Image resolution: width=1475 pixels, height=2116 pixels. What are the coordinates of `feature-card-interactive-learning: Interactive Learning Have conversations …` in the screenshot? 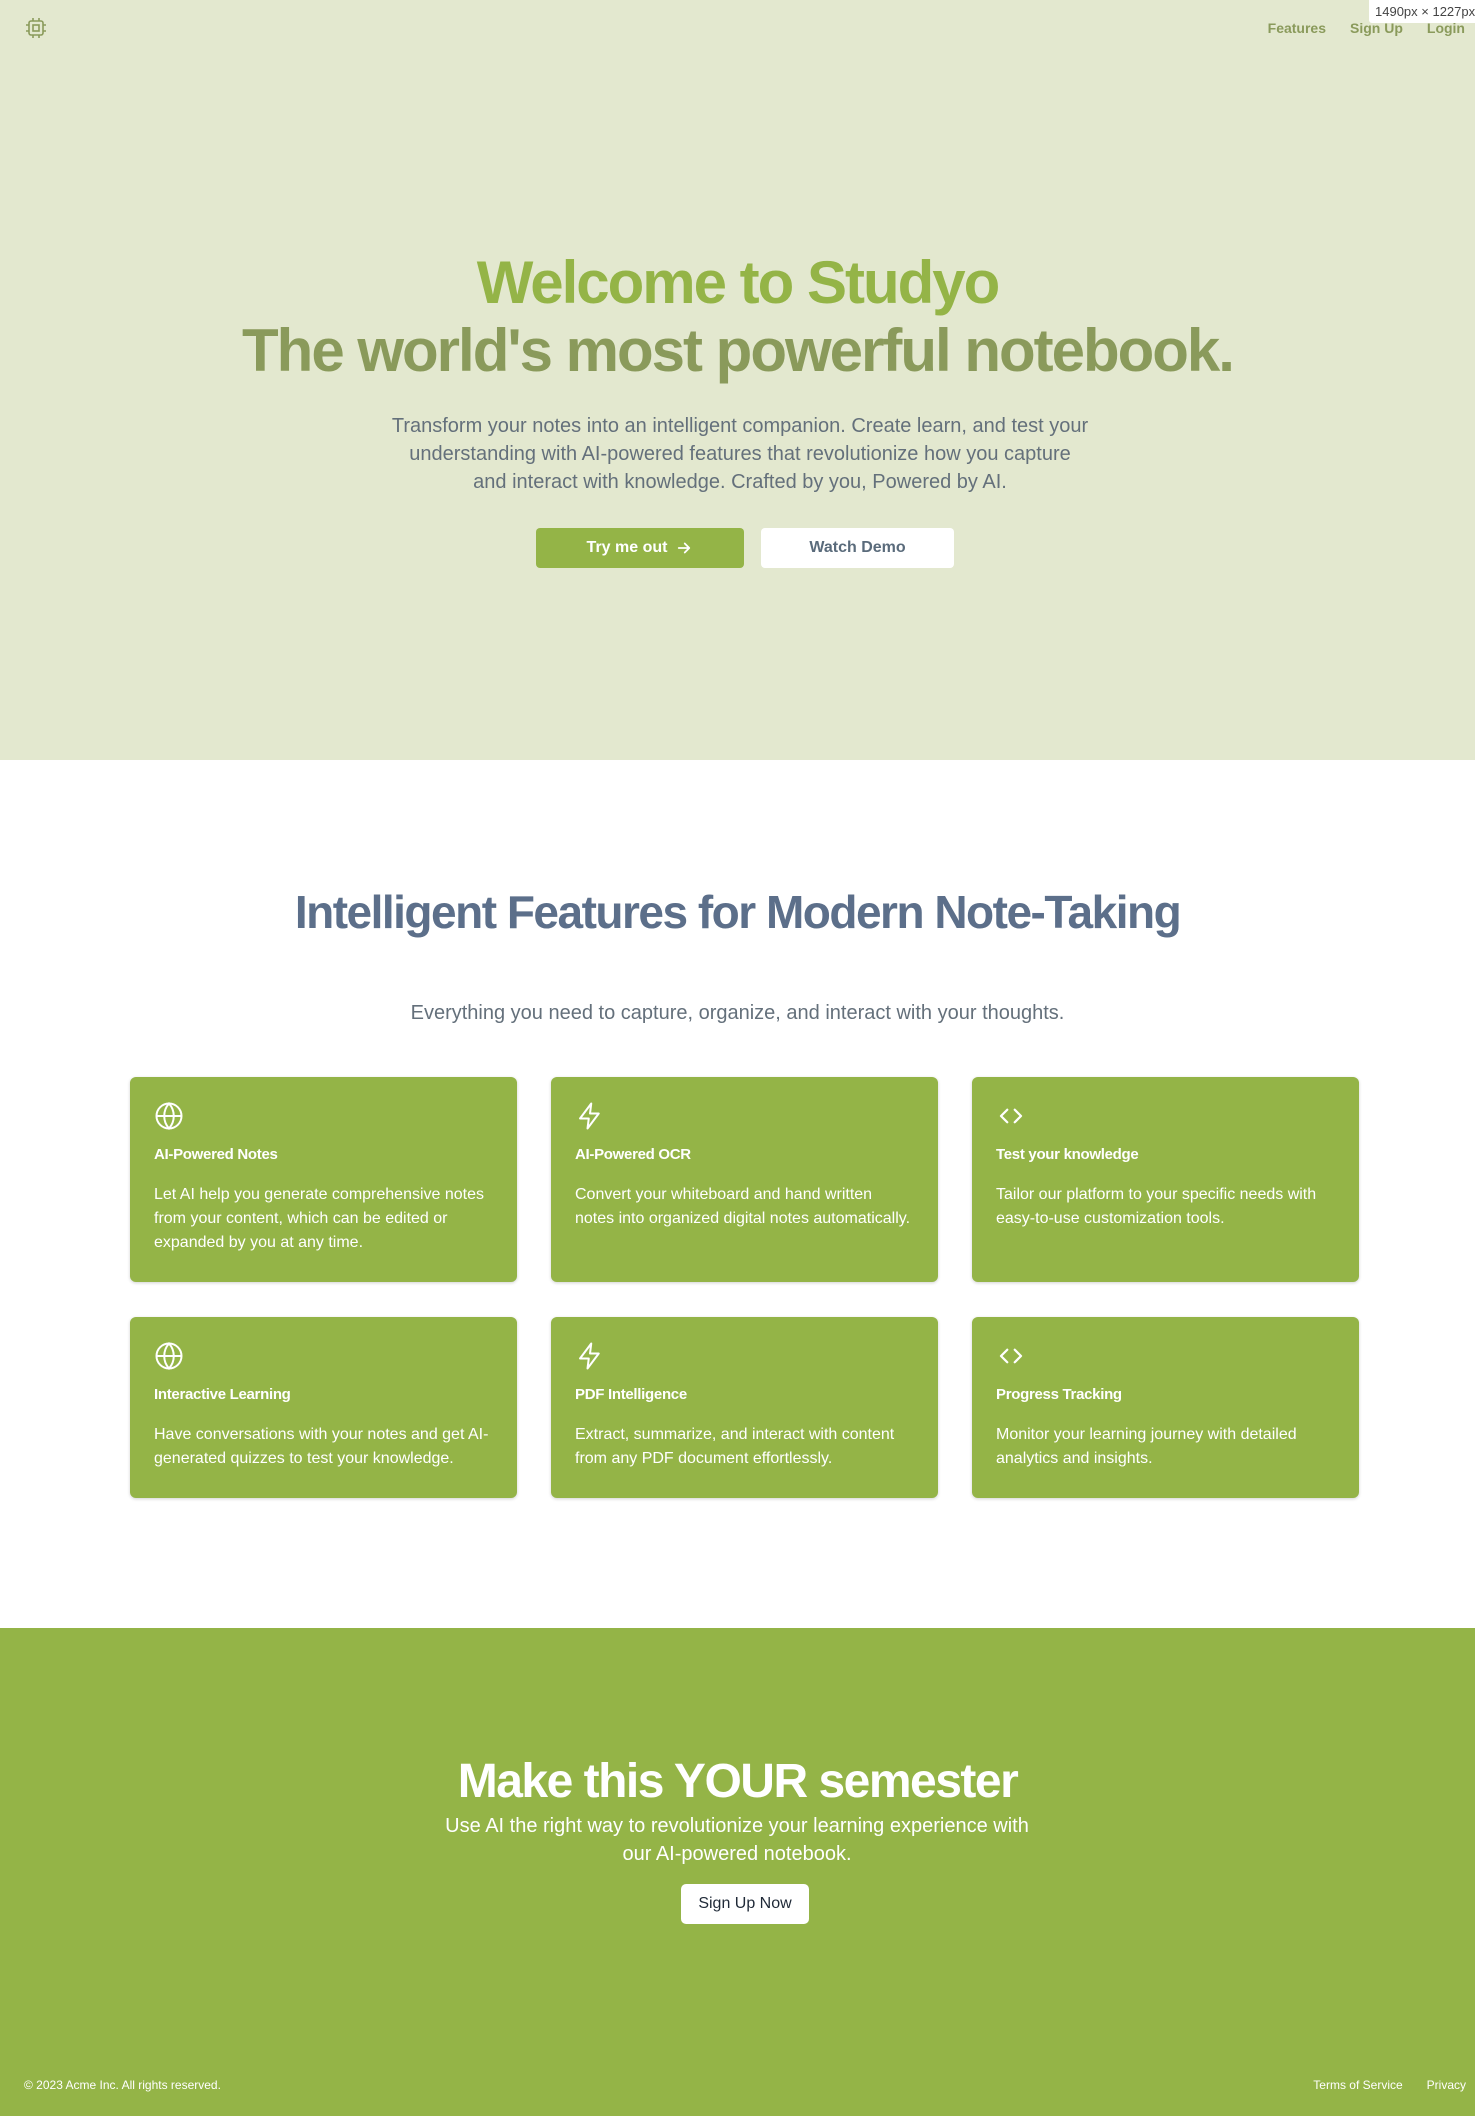 It's located at (323, 1407).